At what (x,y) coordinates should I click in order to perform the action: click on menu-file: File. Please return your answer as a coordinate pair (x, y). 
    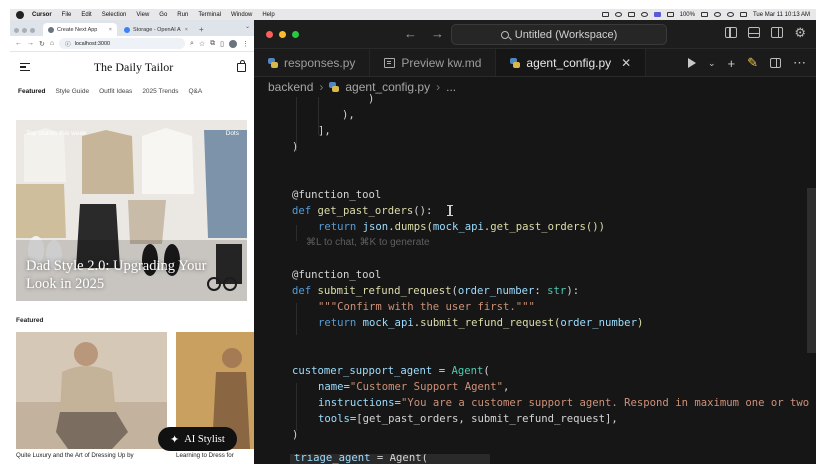
    Looking at the image, I should click on (67, 15).